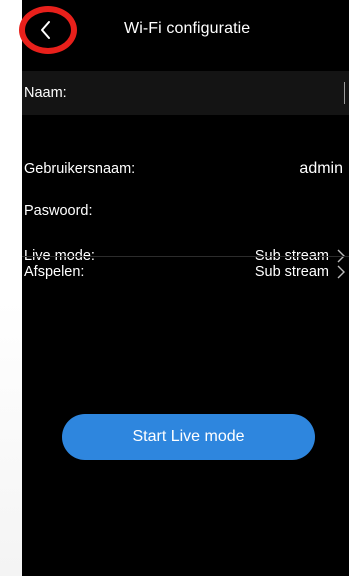 Image resolution: width=349 pixels, height=576 pixels. What do you see at coordinates (188, 437) in the screenshot?
I see `start-live-mode-button: Start Live mode` at bounding box center [188, 437].